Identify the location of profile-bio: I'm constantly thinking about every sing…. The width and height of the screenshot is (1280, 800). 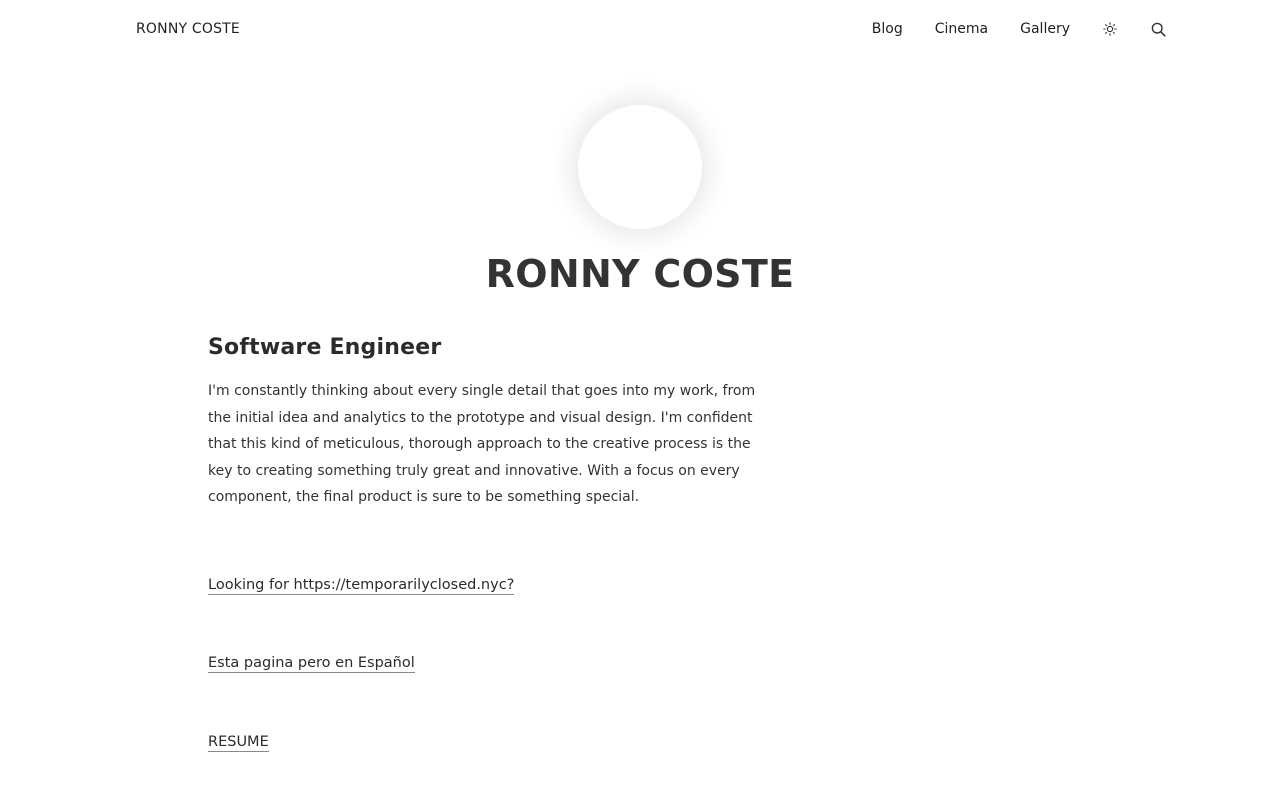
(482, 444).